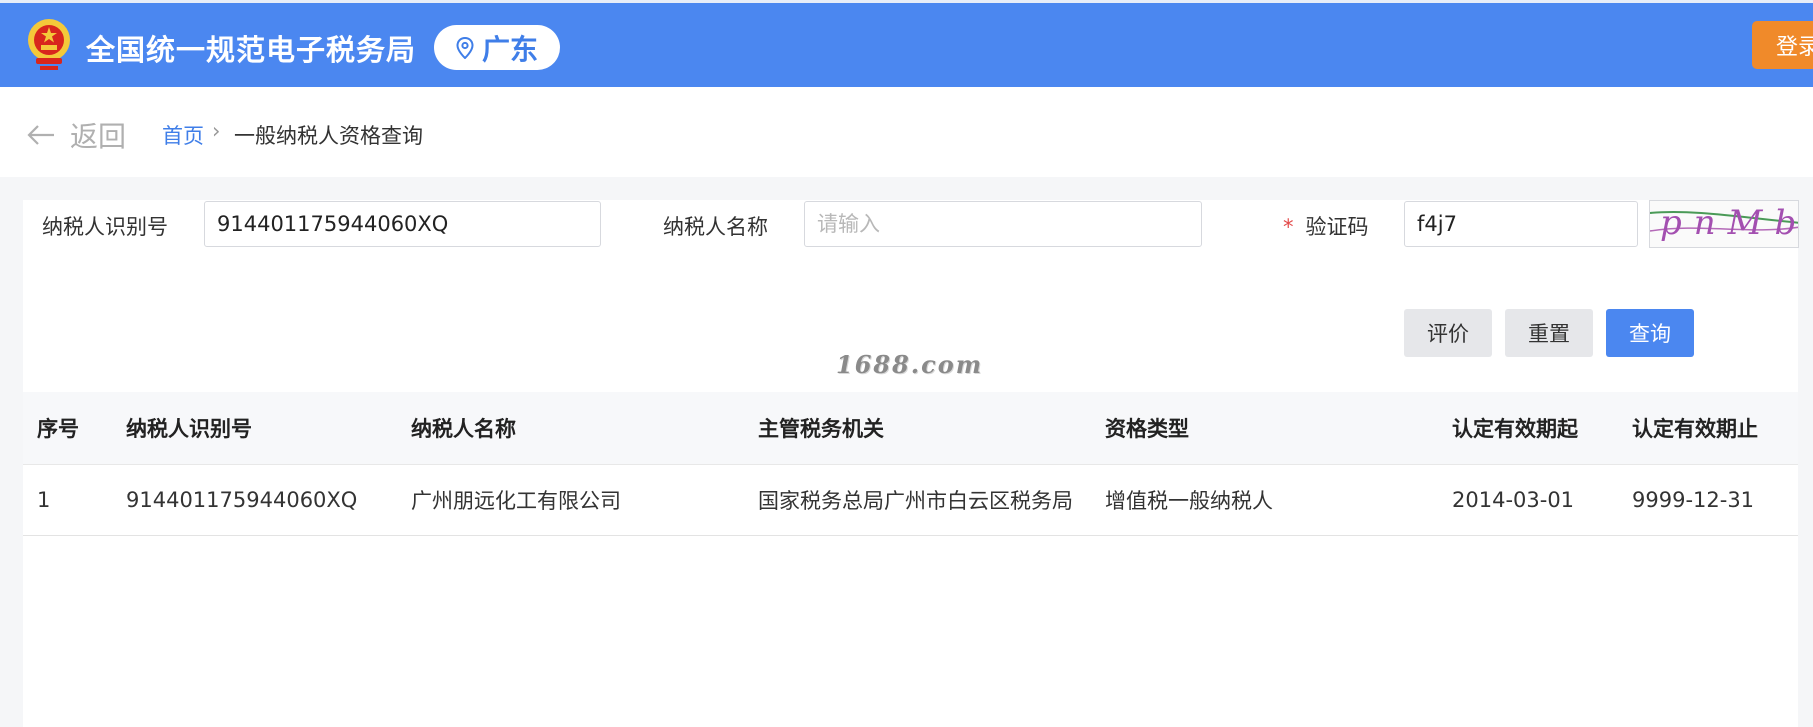  I want to click on captcha-label: * 验证码, so click(1326, 226).